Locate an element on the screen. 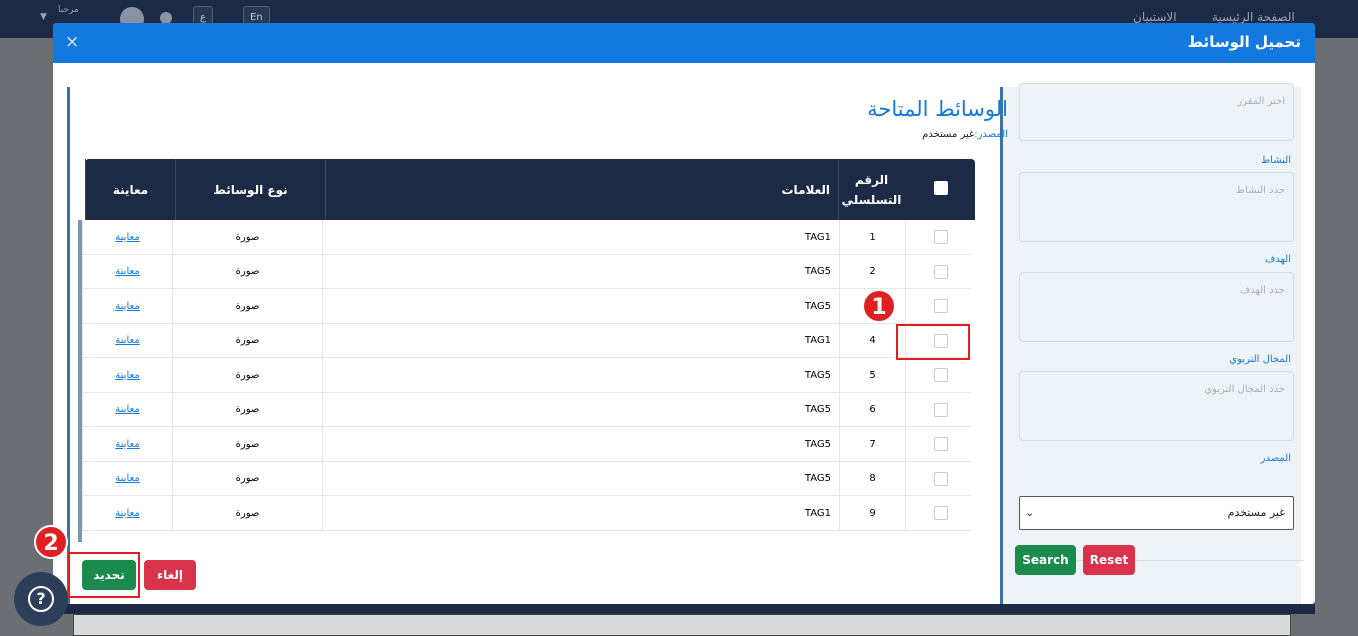 Image resolution: width=1358 pixels, height=636 pixels. serial-cell: 5 is located at coordinates (872, 375).